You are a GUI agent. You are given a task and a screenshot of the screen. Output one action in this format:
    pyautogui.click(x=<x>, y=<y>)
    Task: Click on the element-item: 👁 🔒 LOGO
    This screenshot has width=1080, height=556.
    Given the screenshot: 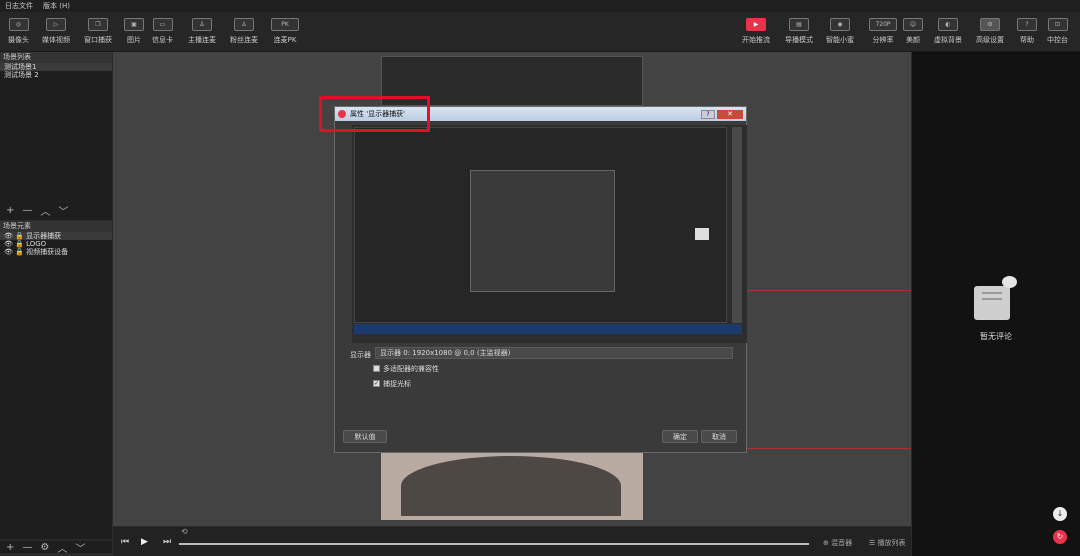 What is the action you would take?
    pyautogui.click(x=56, y=244)
    